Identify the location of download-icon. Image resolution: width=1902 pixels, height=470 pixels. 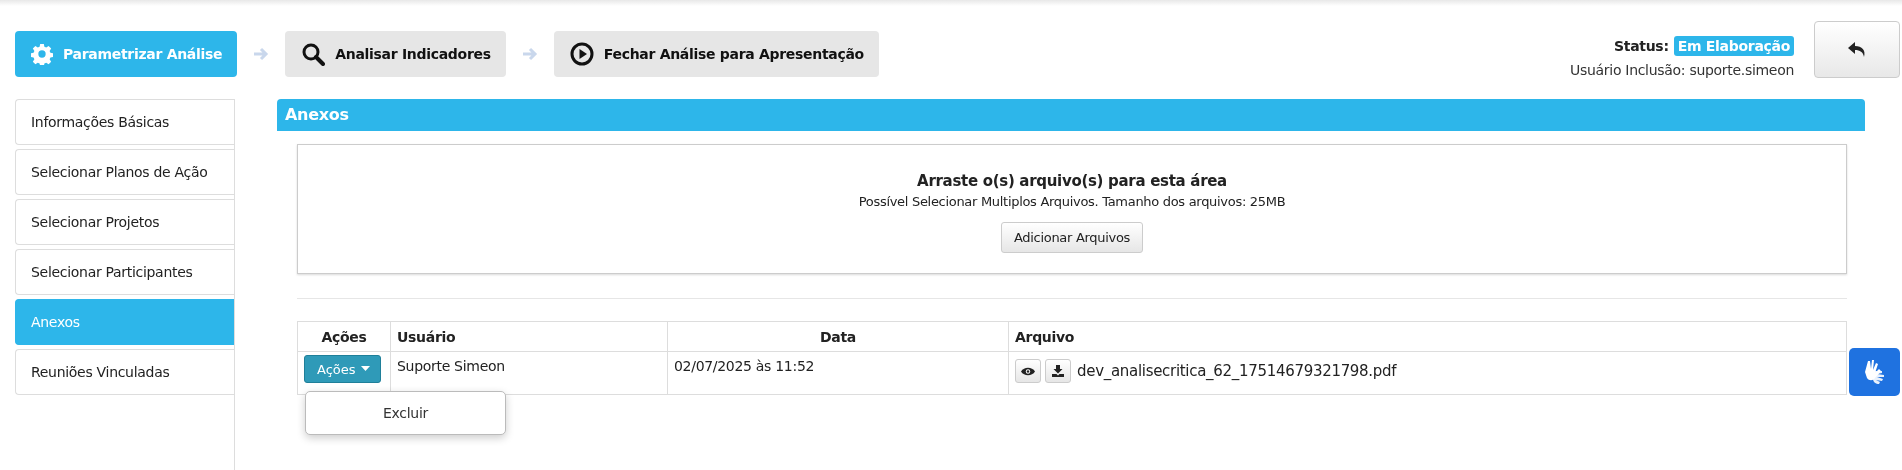
(1058, 371).